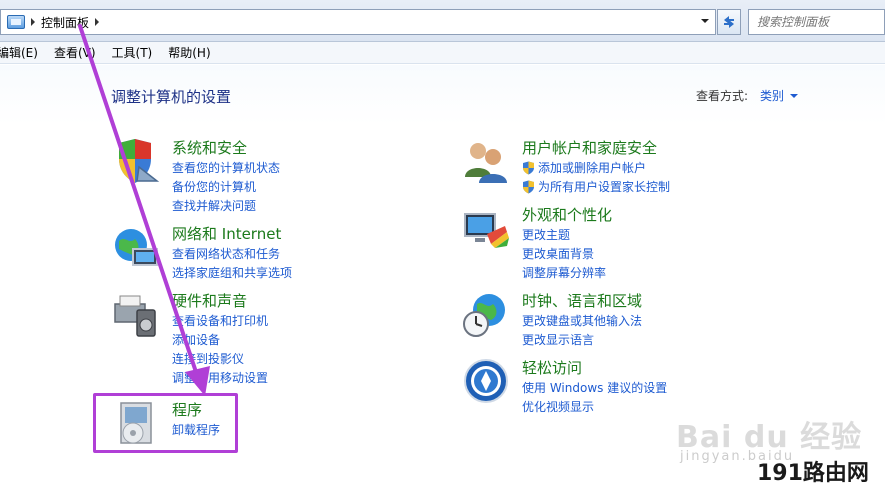 Image resolution: width=885 pixels, height=489 pixels. What do you see at coordinates (226, 167) in the screenshot?
I see `link-view-computer-status: 查看您的计算机状态` at bounding box center [226, 167].